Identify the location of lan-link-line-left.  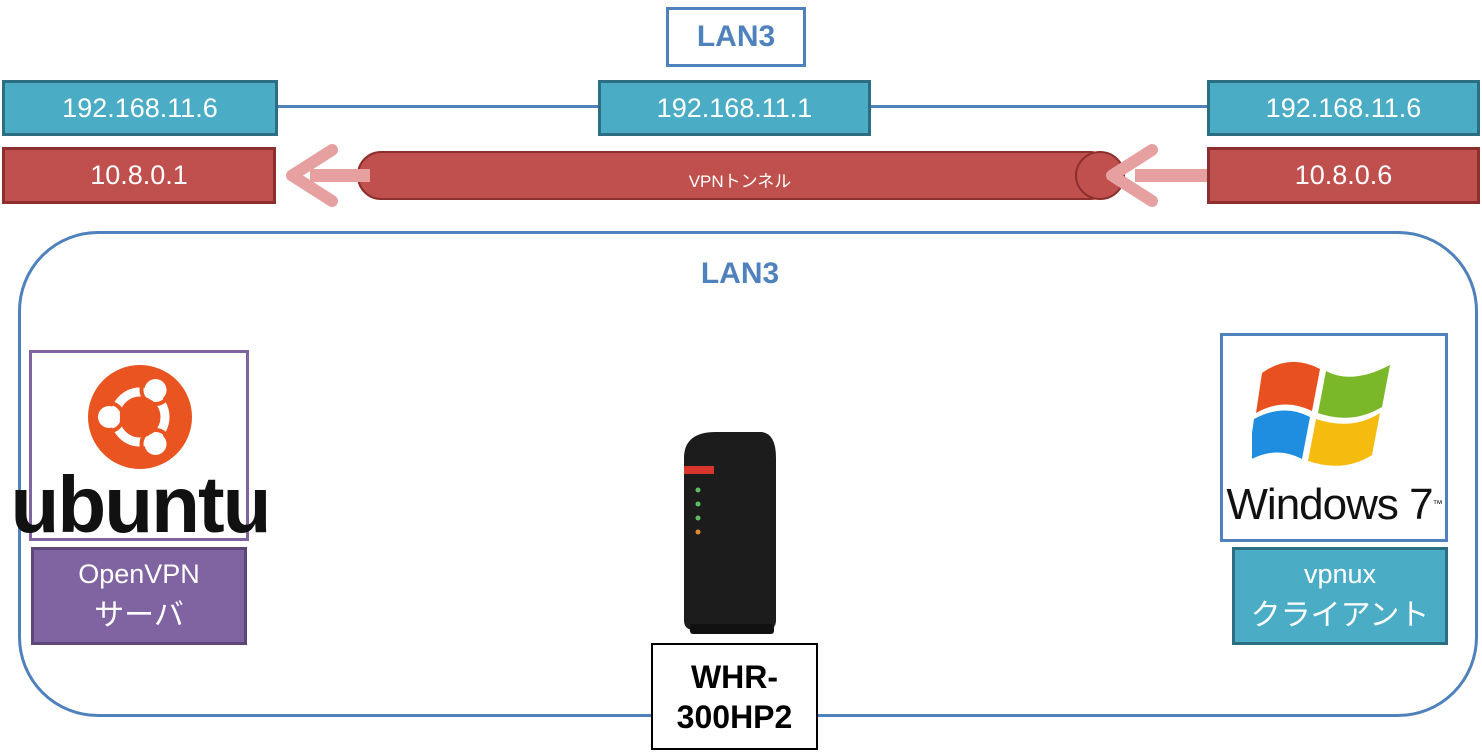
(438, 106).